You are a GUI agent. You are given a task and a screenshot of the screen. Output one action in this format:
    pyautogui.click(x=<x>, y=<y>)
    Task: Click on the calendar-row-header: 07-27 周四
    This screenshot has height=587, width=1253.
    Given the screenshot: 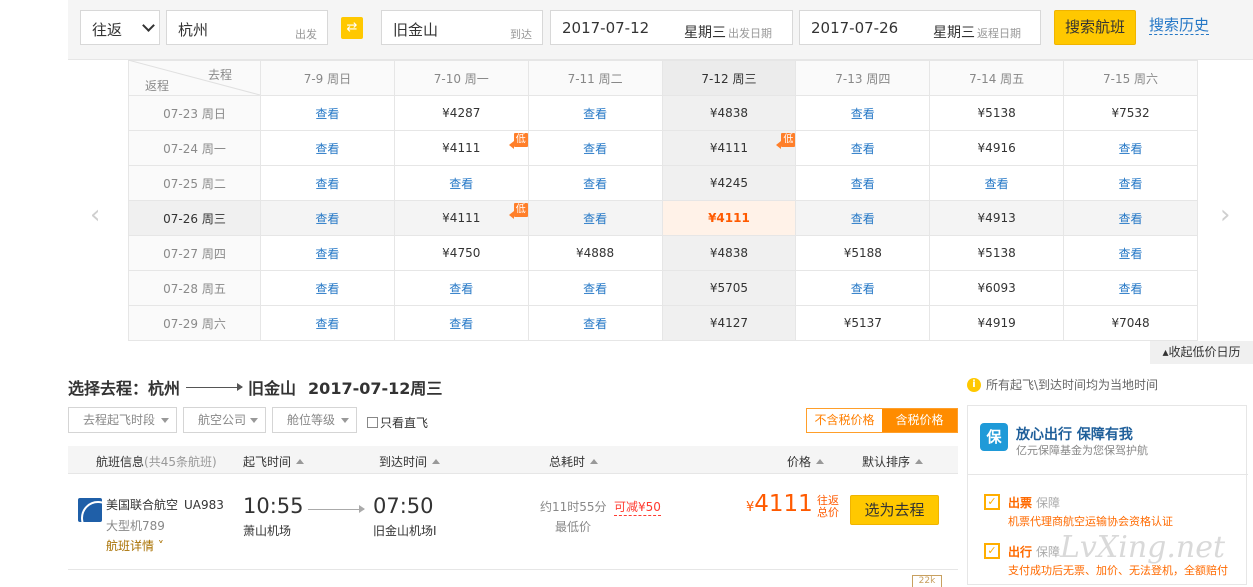 What is the action you would take?
    pyautogui.click(x=194, y=253)
    